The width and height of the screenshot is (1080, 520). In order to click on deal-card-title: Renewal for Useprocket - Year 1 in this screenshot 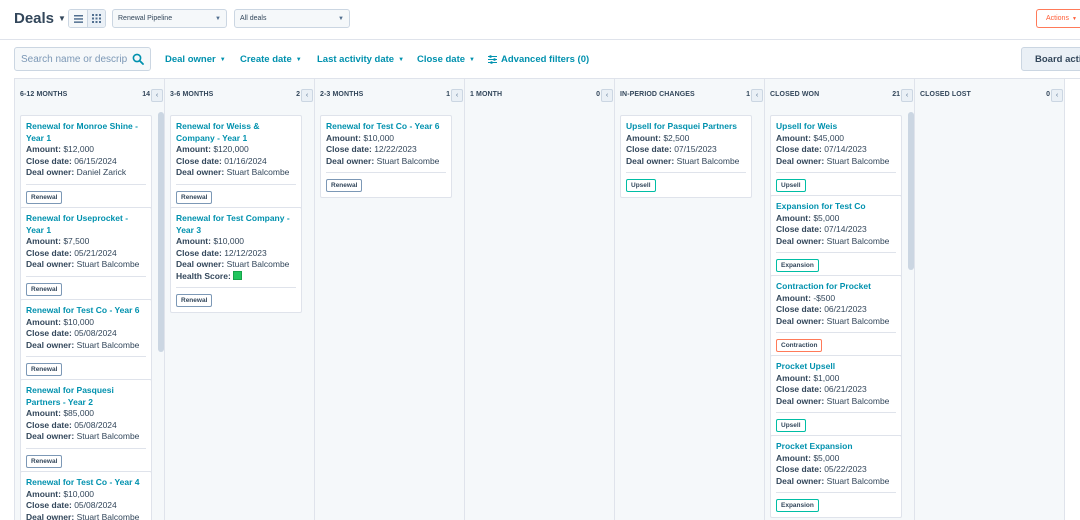, I will do `click(86, 224)`.